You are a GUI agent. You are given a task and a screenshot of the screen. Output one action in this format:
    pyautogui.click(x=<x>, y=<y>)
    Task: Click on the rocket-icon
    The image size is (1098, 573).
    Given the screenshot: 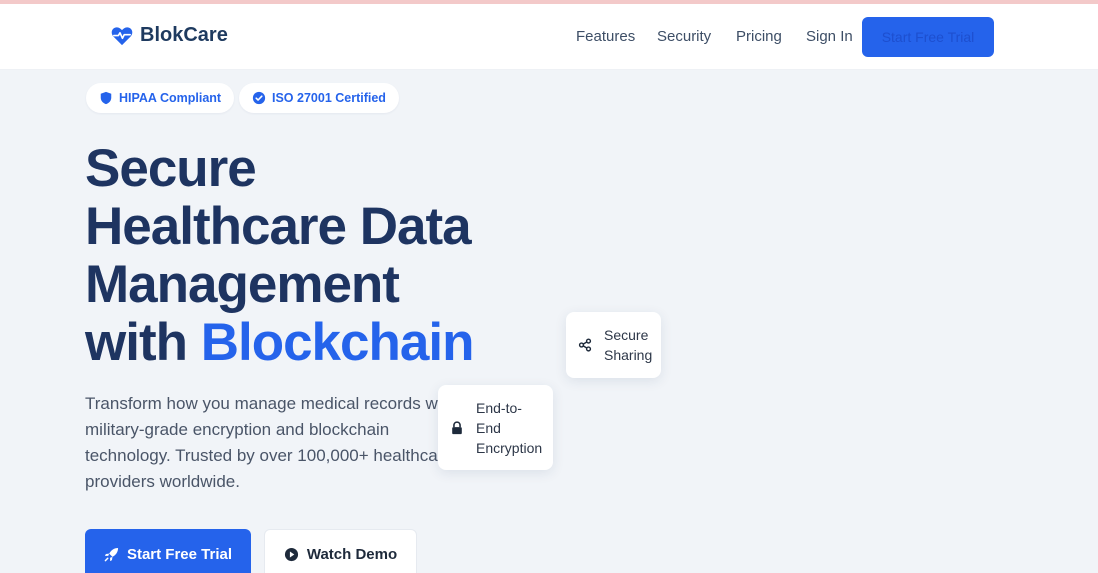 What is the action you would take?
    pyautogui.click(x=111, y=554)
    